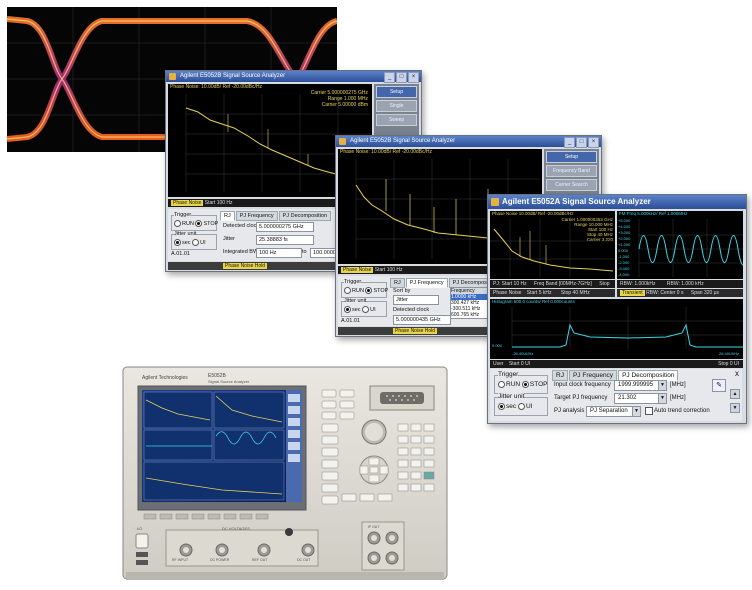  What do you see at coordinates (211, 223) in the screenshot?
I see `stop-label: STOP` at bounding box center [211, 223].